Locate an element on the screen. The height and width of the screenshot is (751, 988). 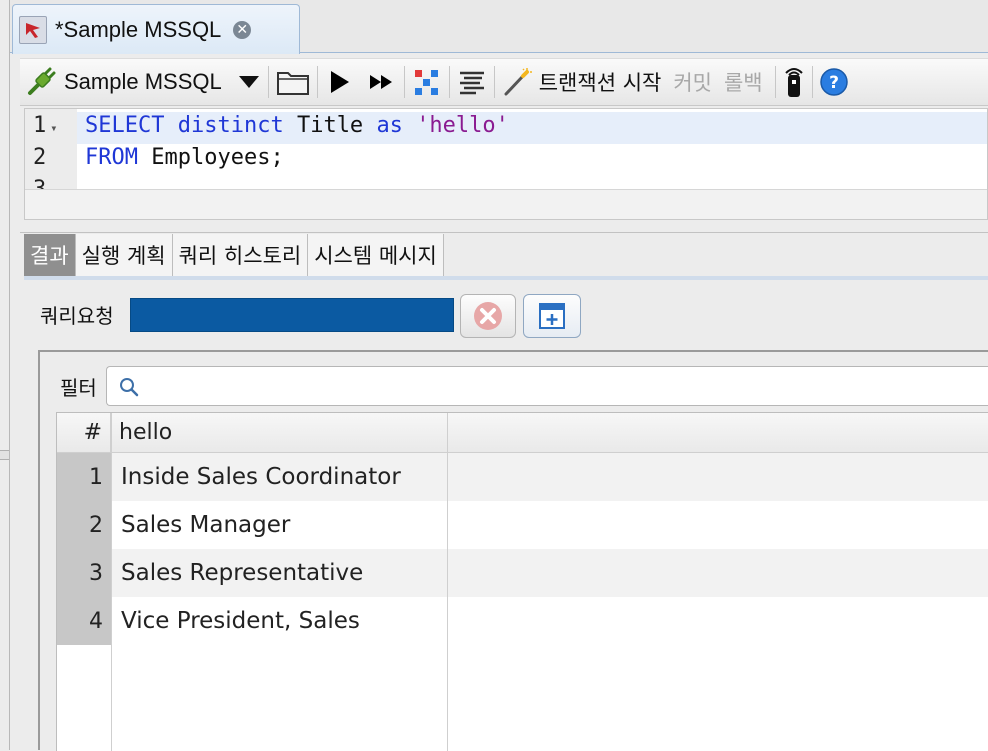
editor-tab-title: *Sample MSSQL is located at coordinates (138, 29).